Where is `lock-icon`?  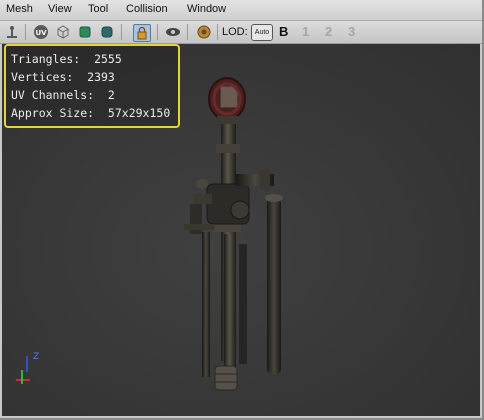 lock-icon is located at coordinates (142, 33).